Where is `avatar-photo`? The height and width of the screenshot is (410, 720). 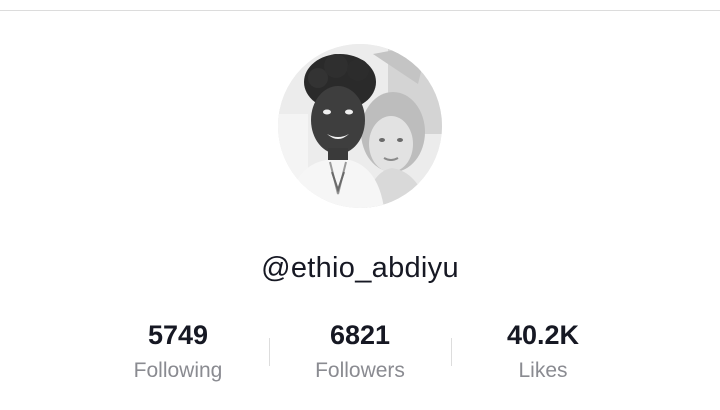
avatar-photo is located at coordinates (360, 126).